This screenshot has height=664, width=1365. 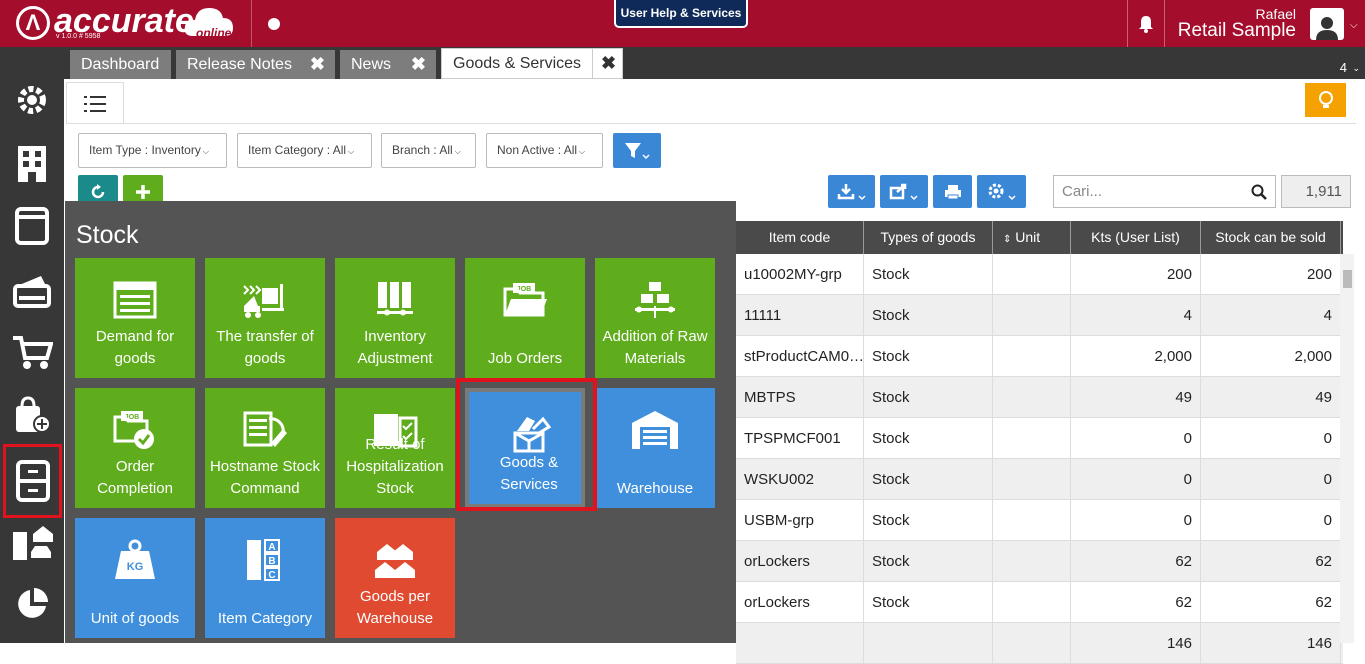 What do you see at coordinates (32, 542) in the screenshot?
I see `company-assets-icon` at bounding box center [32, 542].